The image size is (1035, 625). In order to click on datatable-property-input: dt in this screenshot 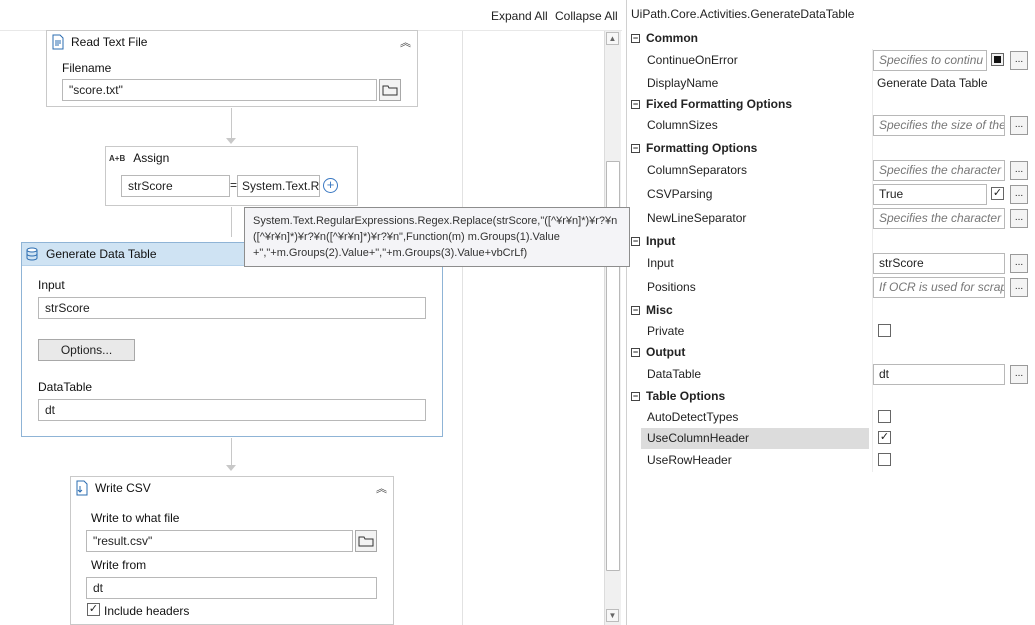, I will do `click(939, 374)`.